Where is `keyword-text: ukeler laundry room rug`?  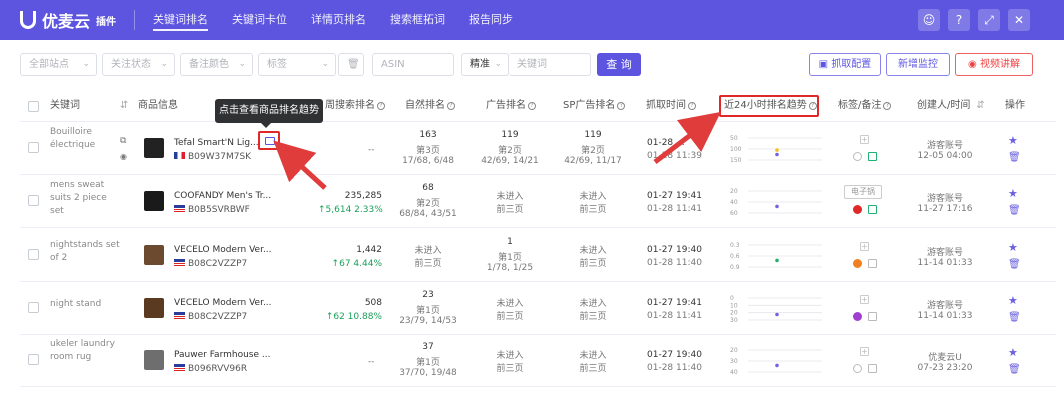 keyword-text: ukeler laundry room rug is located at coordinates (85, 351).